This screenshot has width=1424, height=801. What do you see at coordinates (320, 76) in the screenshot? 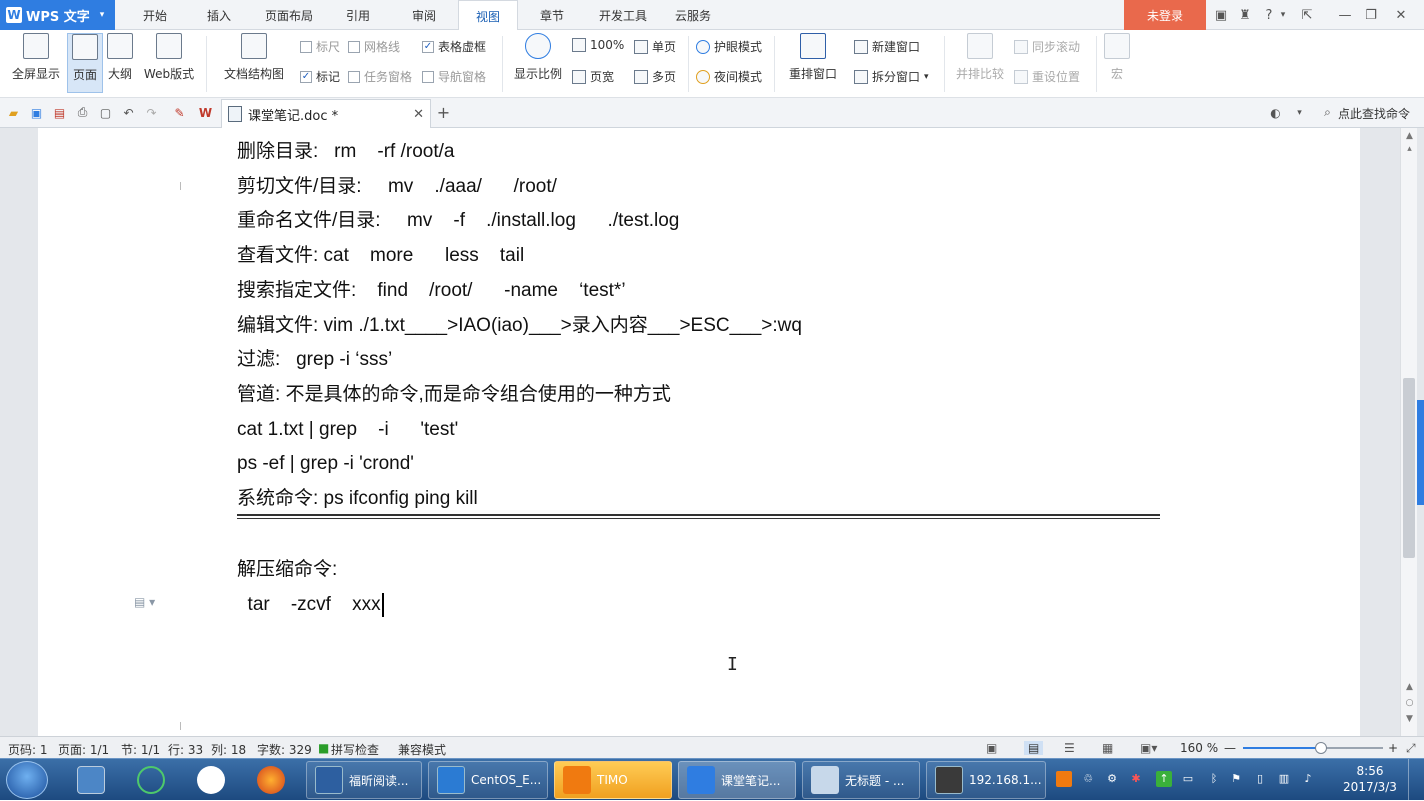
I see `mark-checkbox: ✓ 标记` at bounding box center [320, 76].